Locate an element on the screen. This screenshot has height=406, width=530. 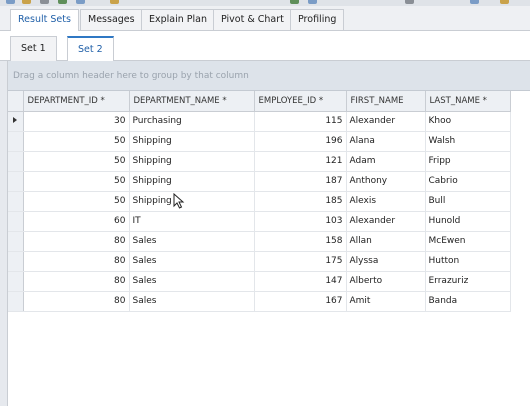
cell-last-name: Banda is located at coordinates (468, 301).